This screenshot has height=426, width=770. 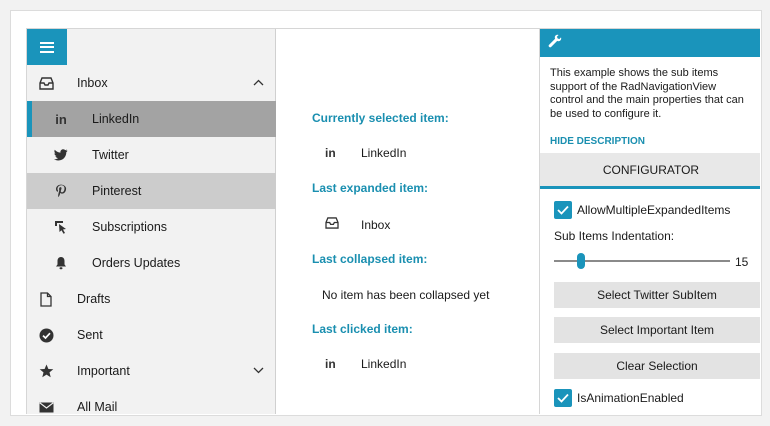 What do you see at coordinates (151, 371) in the screenshot?
I see `nav-item-important: Important` at bounding box center [151, 371].